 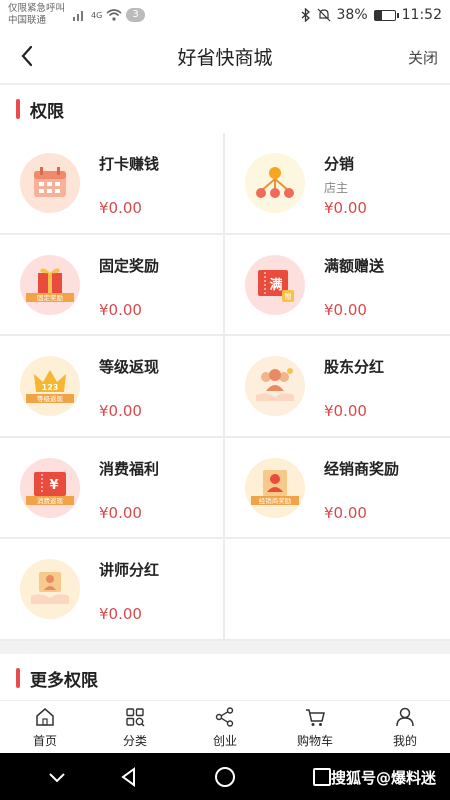 What do you see at coordinates (423, 57) in the screenshot?
I see `close-button: 关闭` at bounding box center [423, 57].